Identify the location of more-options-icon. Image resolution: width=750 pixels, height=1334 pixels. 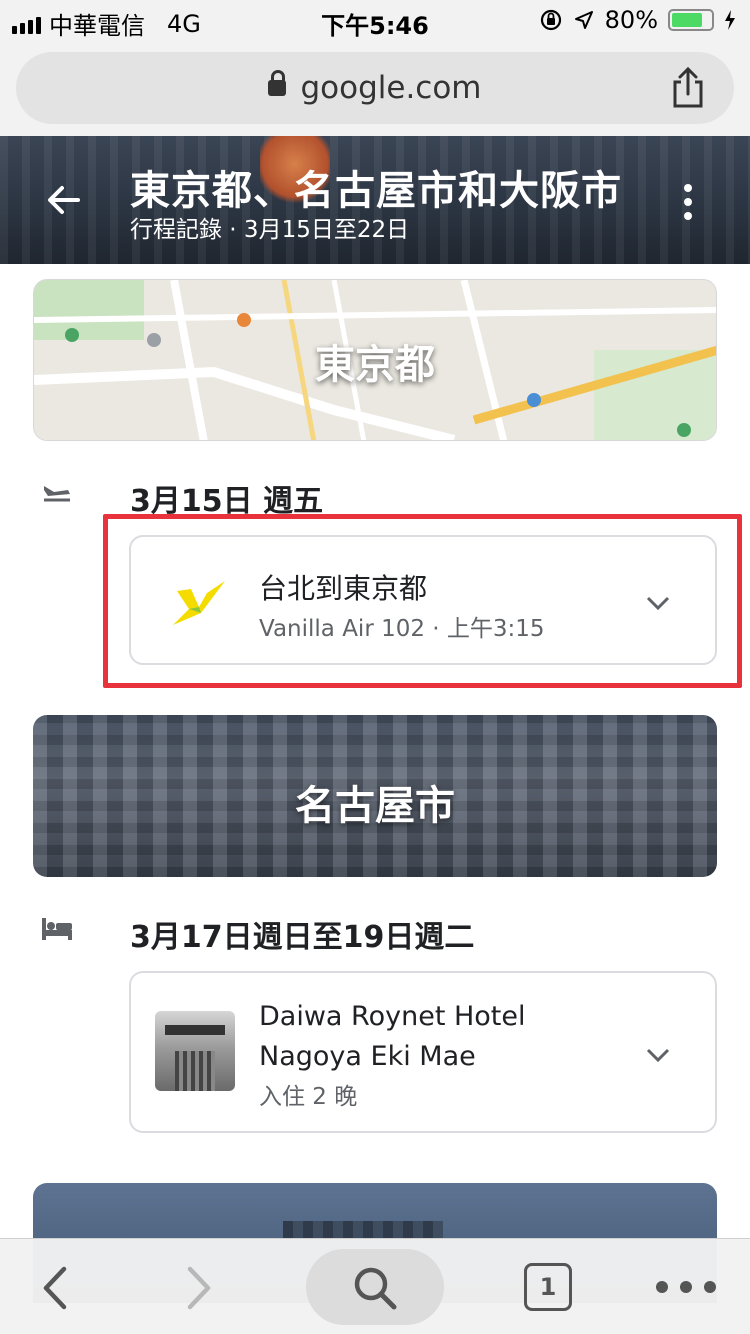
(688, 202).